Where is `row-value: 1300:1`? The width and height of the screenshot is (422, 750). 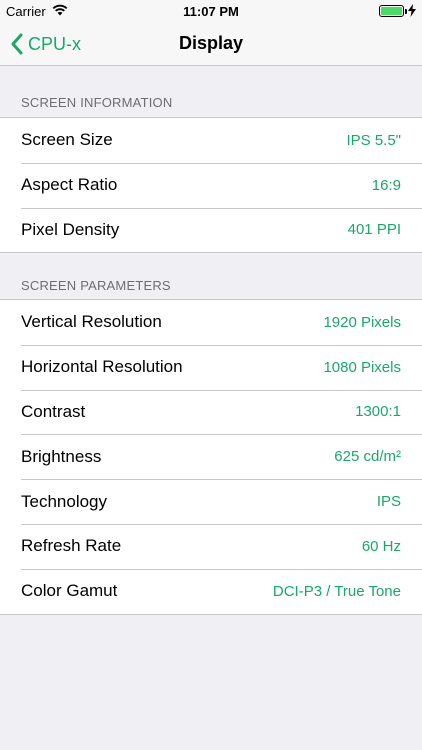
row-value: 1300:1 is located at coordinates (378, 412).